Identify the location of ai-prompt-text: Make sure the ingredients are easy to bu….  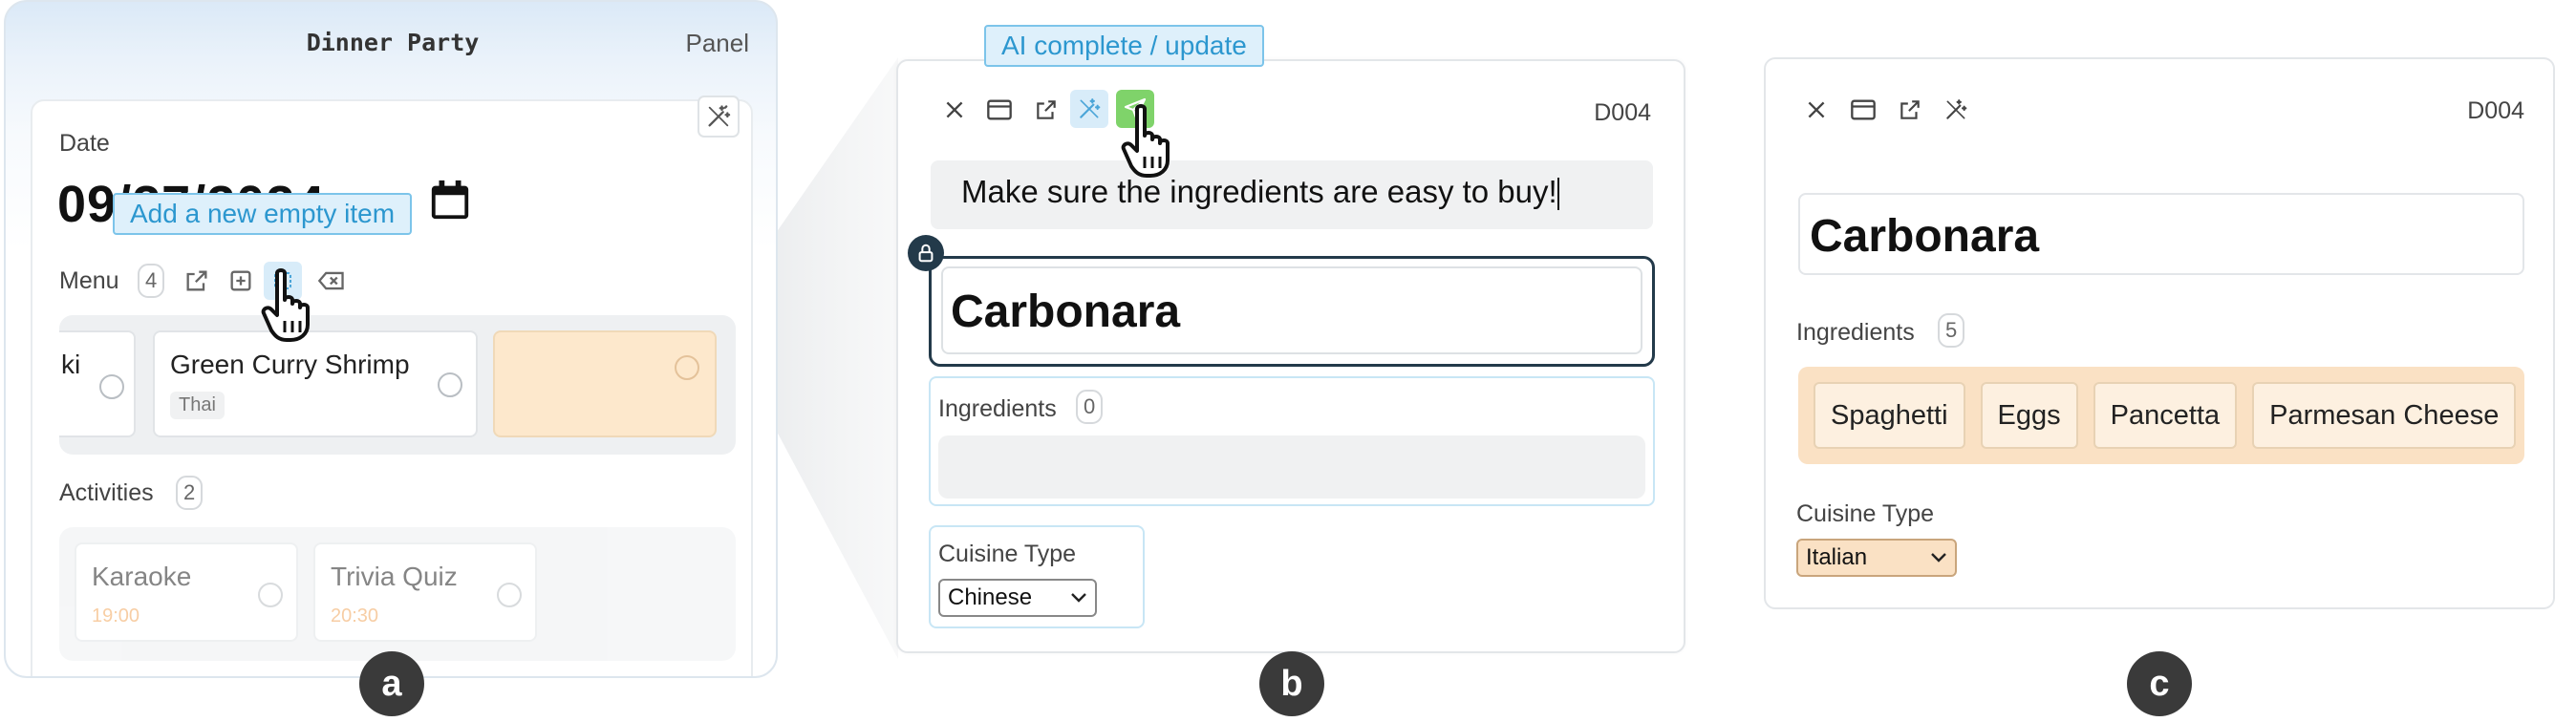
(1259, 191).